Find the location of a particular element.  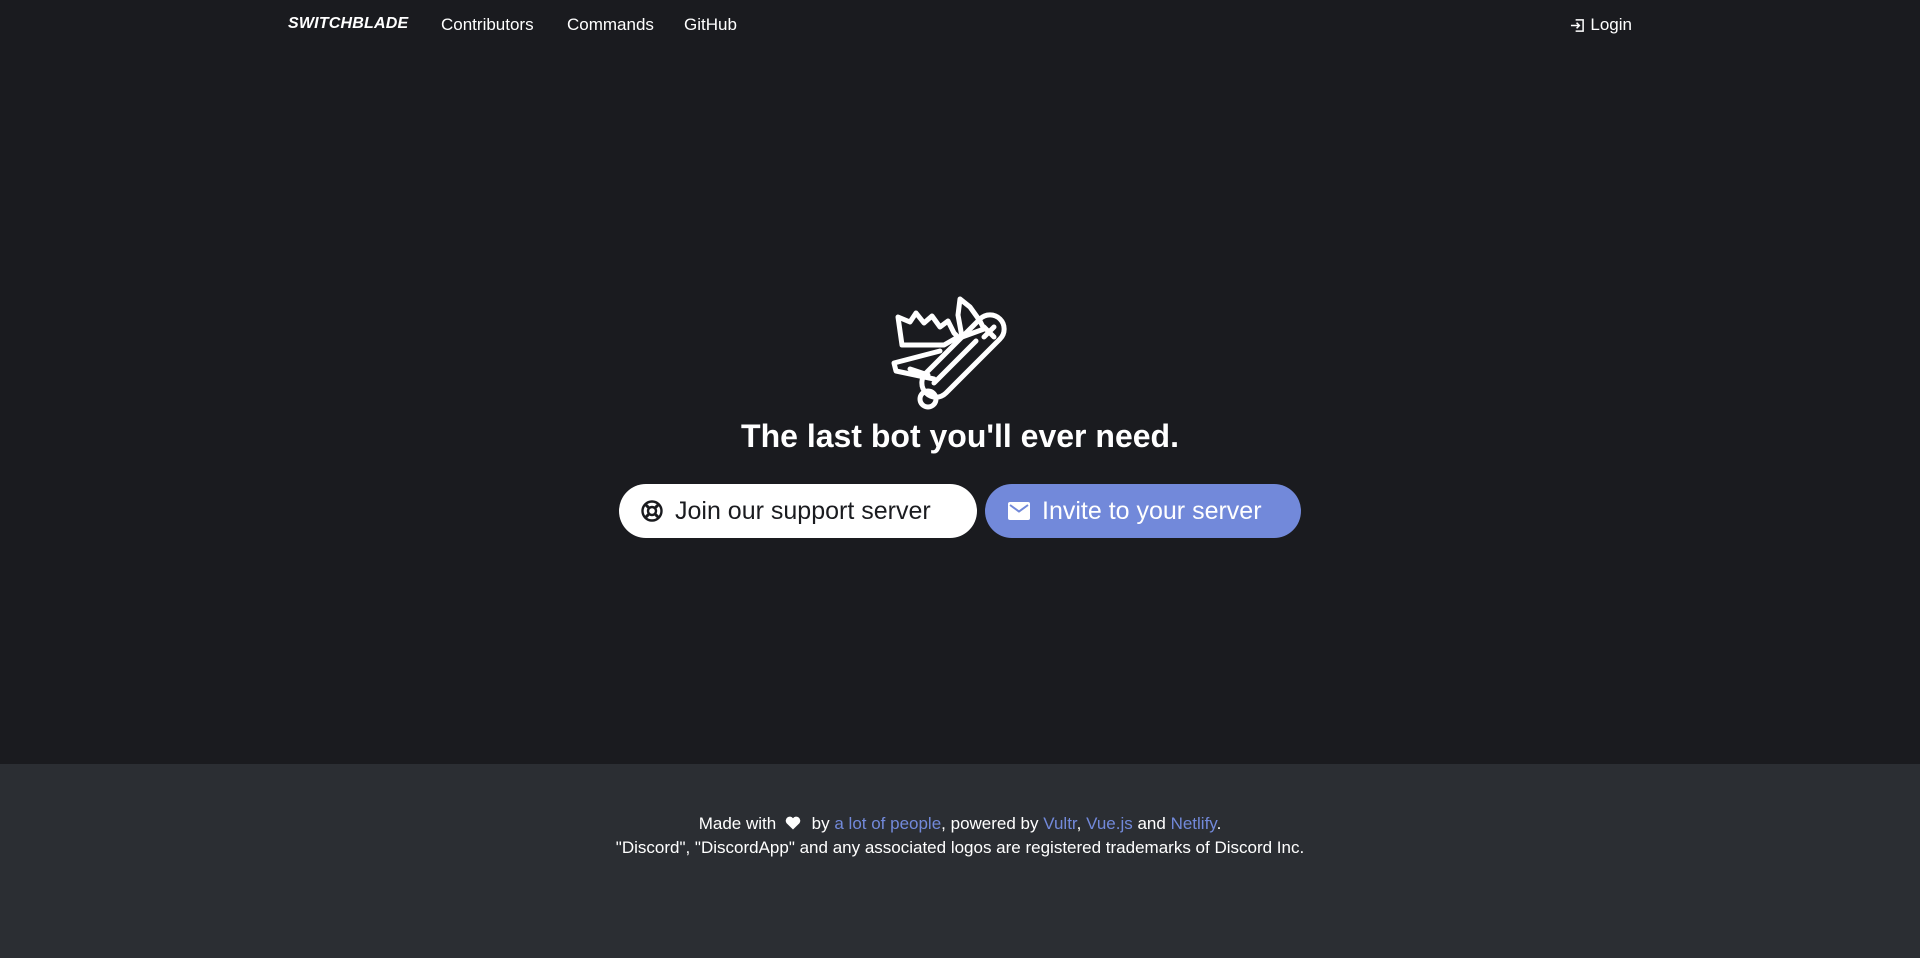

login-button: Login is located at coordinates (1601, 25).